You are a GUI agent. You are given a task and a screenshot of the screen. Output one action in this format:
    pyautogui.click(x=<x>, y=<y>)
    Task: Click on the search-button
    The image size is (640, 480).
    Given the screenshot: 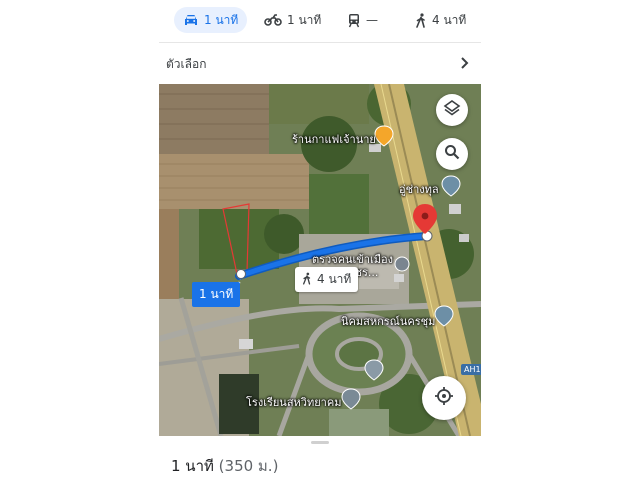 What is the action you would take?
    pyautogui.click(x=452, y=154)
    